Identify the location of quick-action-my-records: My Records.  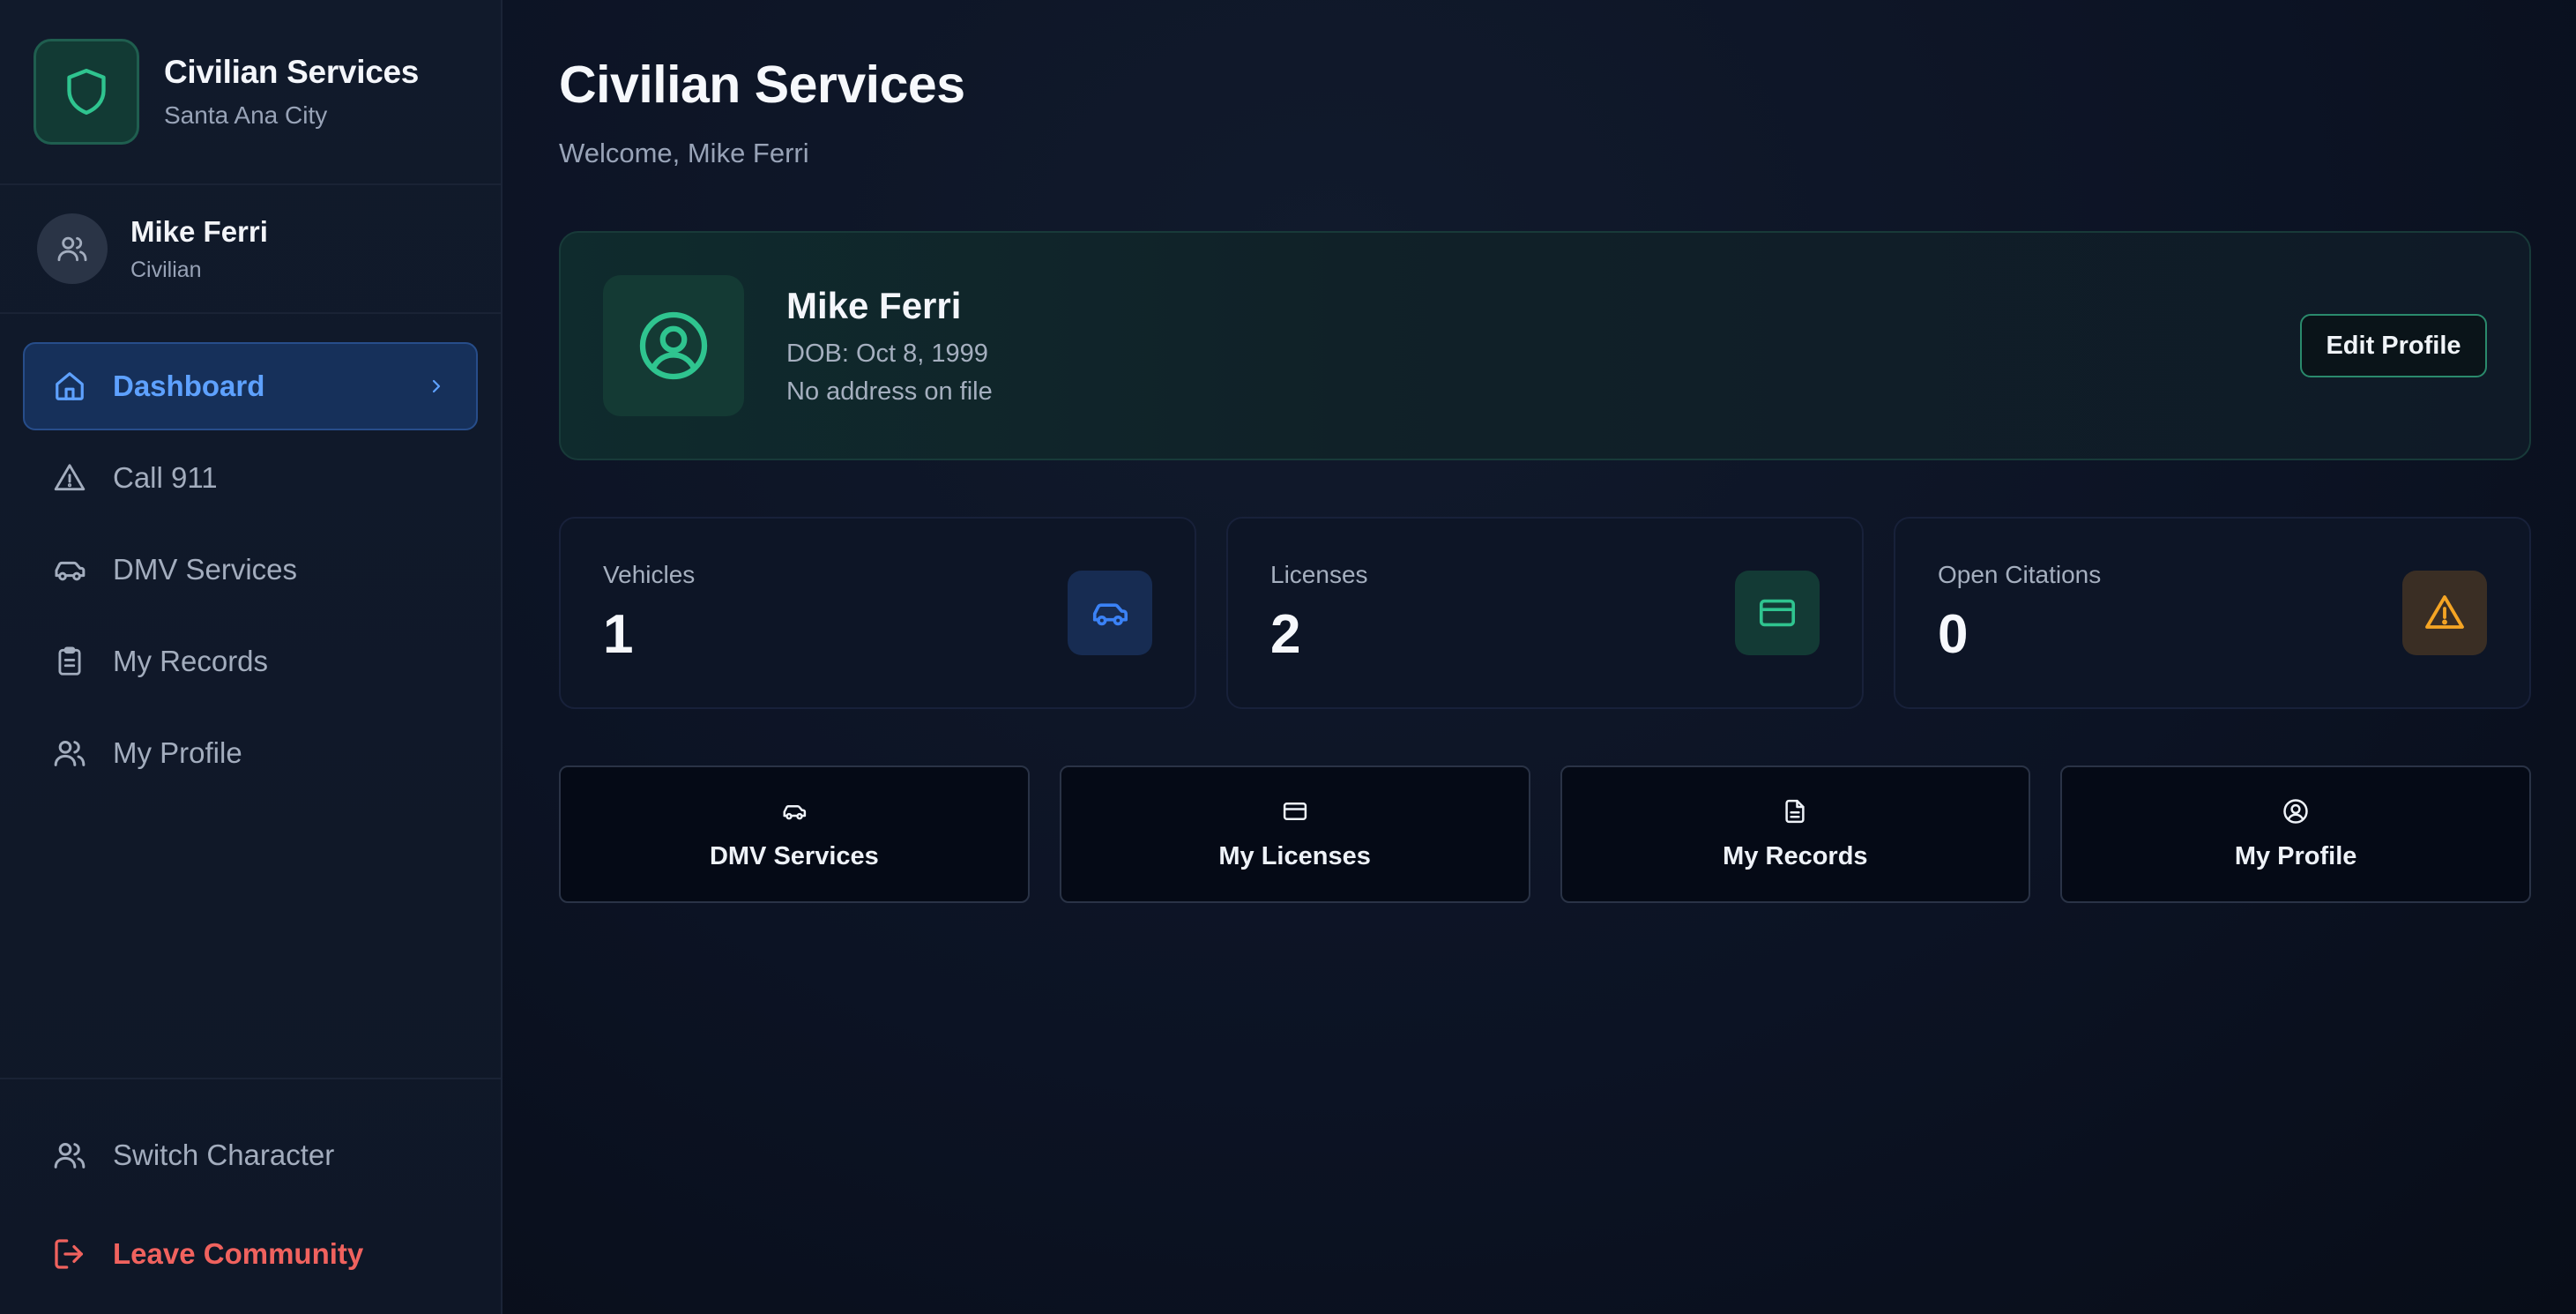
(1795, 834).